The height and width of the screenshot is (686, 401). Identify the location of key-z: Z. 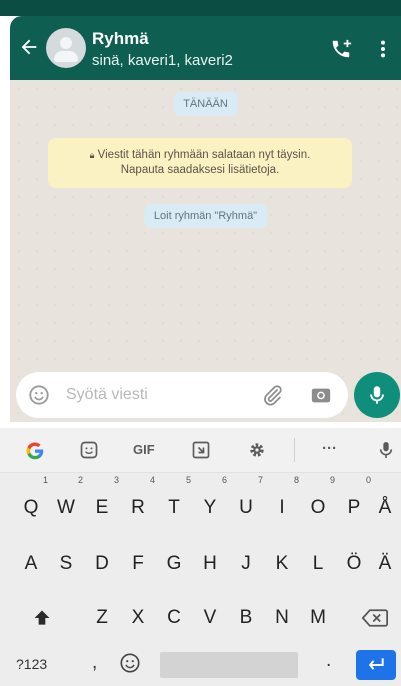
(102, 618).